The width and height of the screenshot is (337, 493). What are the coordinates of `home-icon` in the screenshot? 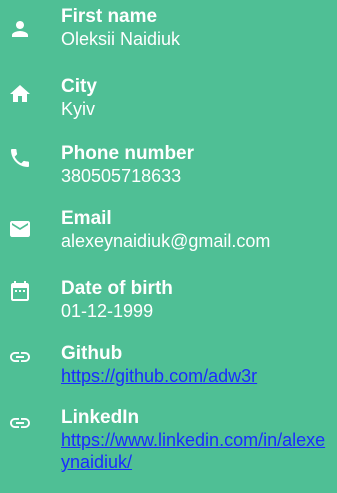 It's located at (20, 94).